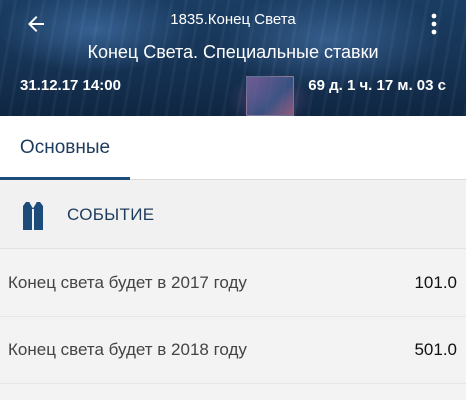 The image size is (466, 400). Describe the element at coordinates (70, 85) in the screenshot. I see `event-date: 31.12.17 14:00` at that location.